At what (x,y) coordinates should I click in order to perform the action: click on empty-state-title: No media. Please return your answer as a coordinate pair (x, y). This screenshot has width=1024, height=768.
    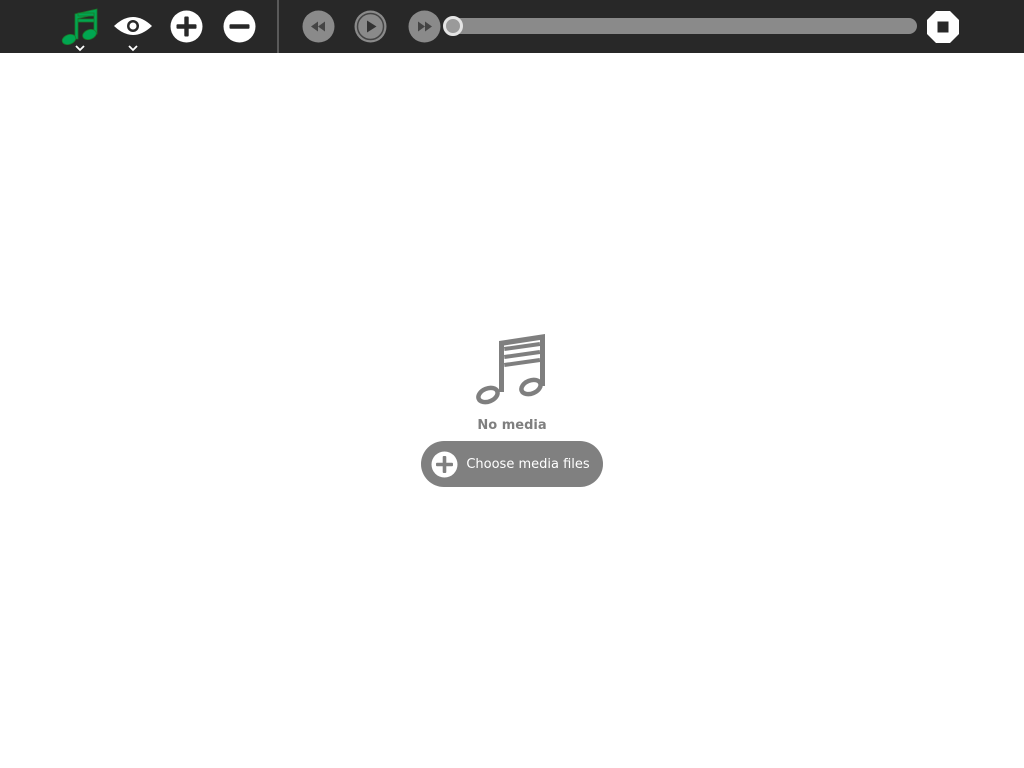
    Looking at the image, I should click on (512, 425).